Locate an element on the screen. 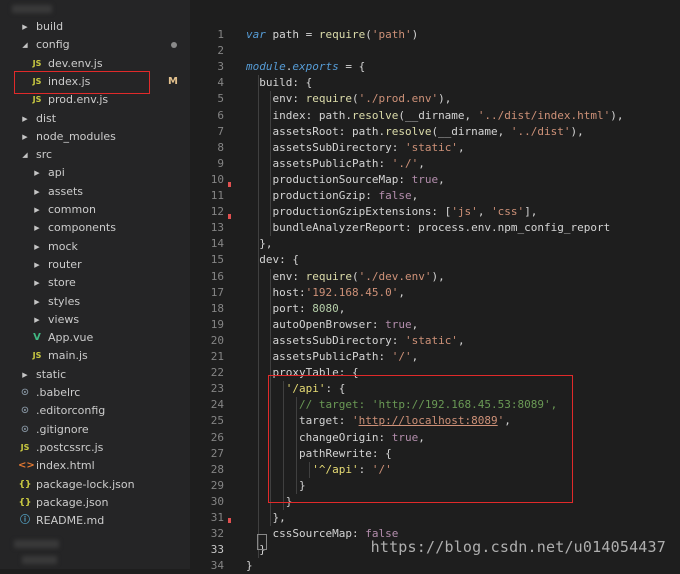 This screenshot has width=680, height=574. code-line: var path = require('path') is located at coordinates (332, 35).